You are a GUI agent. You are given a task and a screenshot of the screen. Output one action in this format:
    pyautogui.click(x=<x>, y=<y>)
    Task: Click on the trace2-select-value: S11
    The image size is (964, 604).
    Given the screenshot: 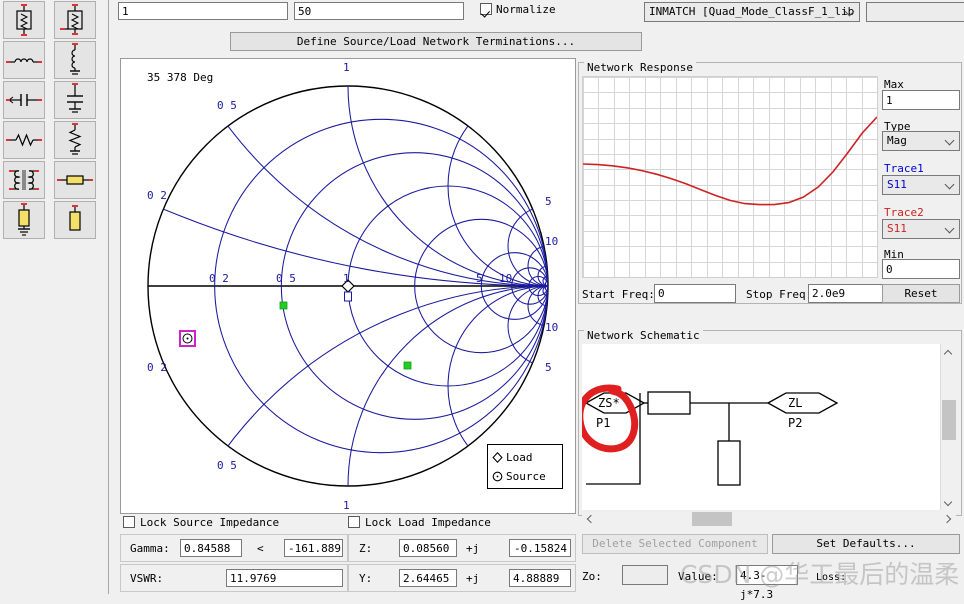 What is the action you would take?
    pyautogui.click(x=897, y=228)
    